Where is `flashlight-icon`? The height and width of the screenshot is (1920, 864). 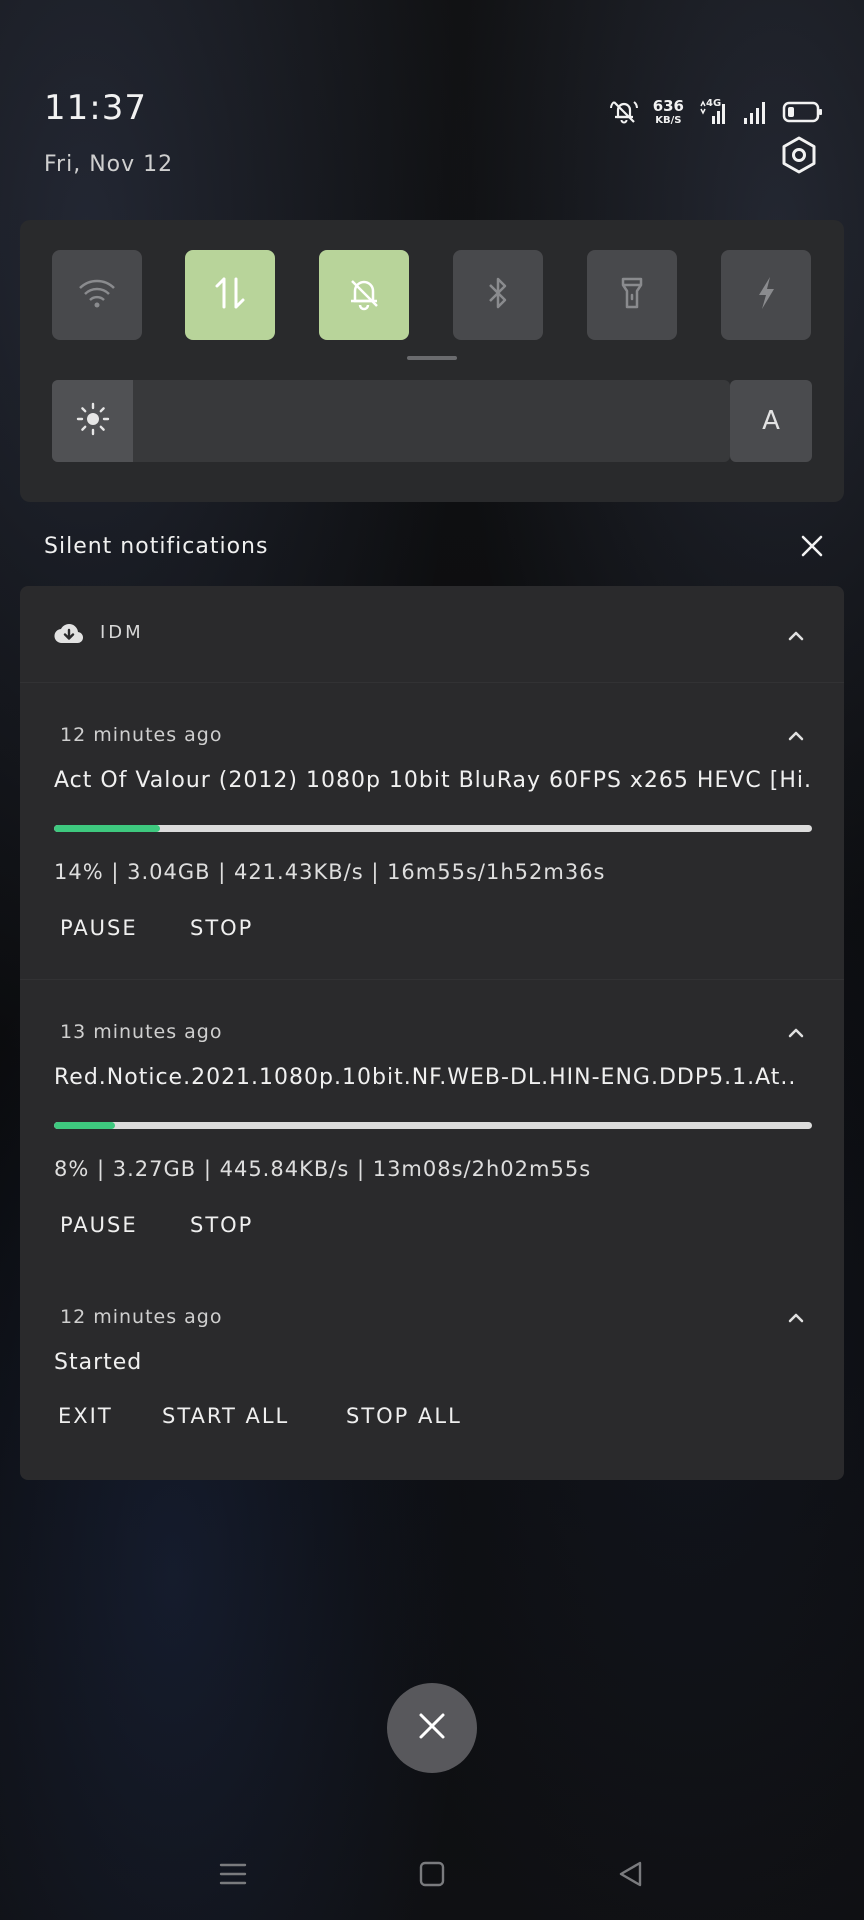 flashlight-icon is located at coordinates (632, 295).